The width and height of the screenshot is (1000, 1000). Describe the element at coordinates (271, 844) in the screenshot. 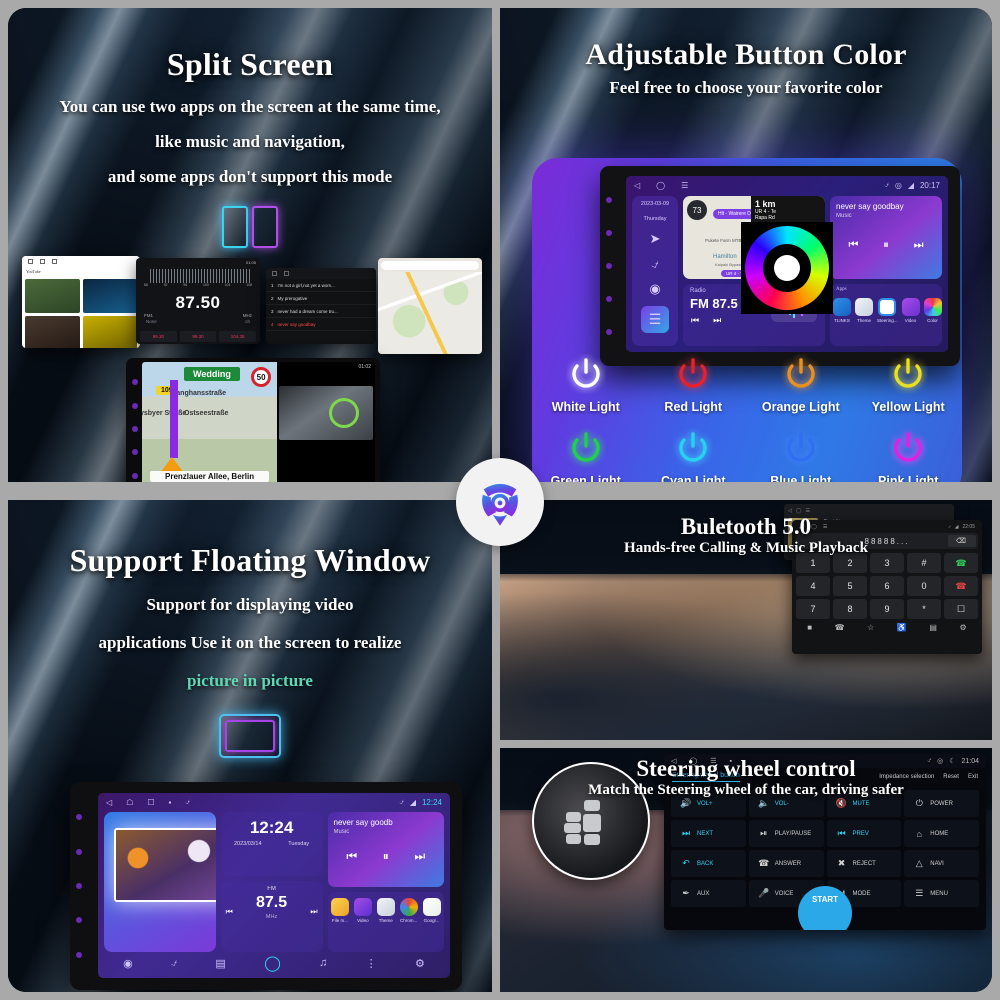

I see `clock-card: 12:24 2023/03/14 Tuesday` at that location.